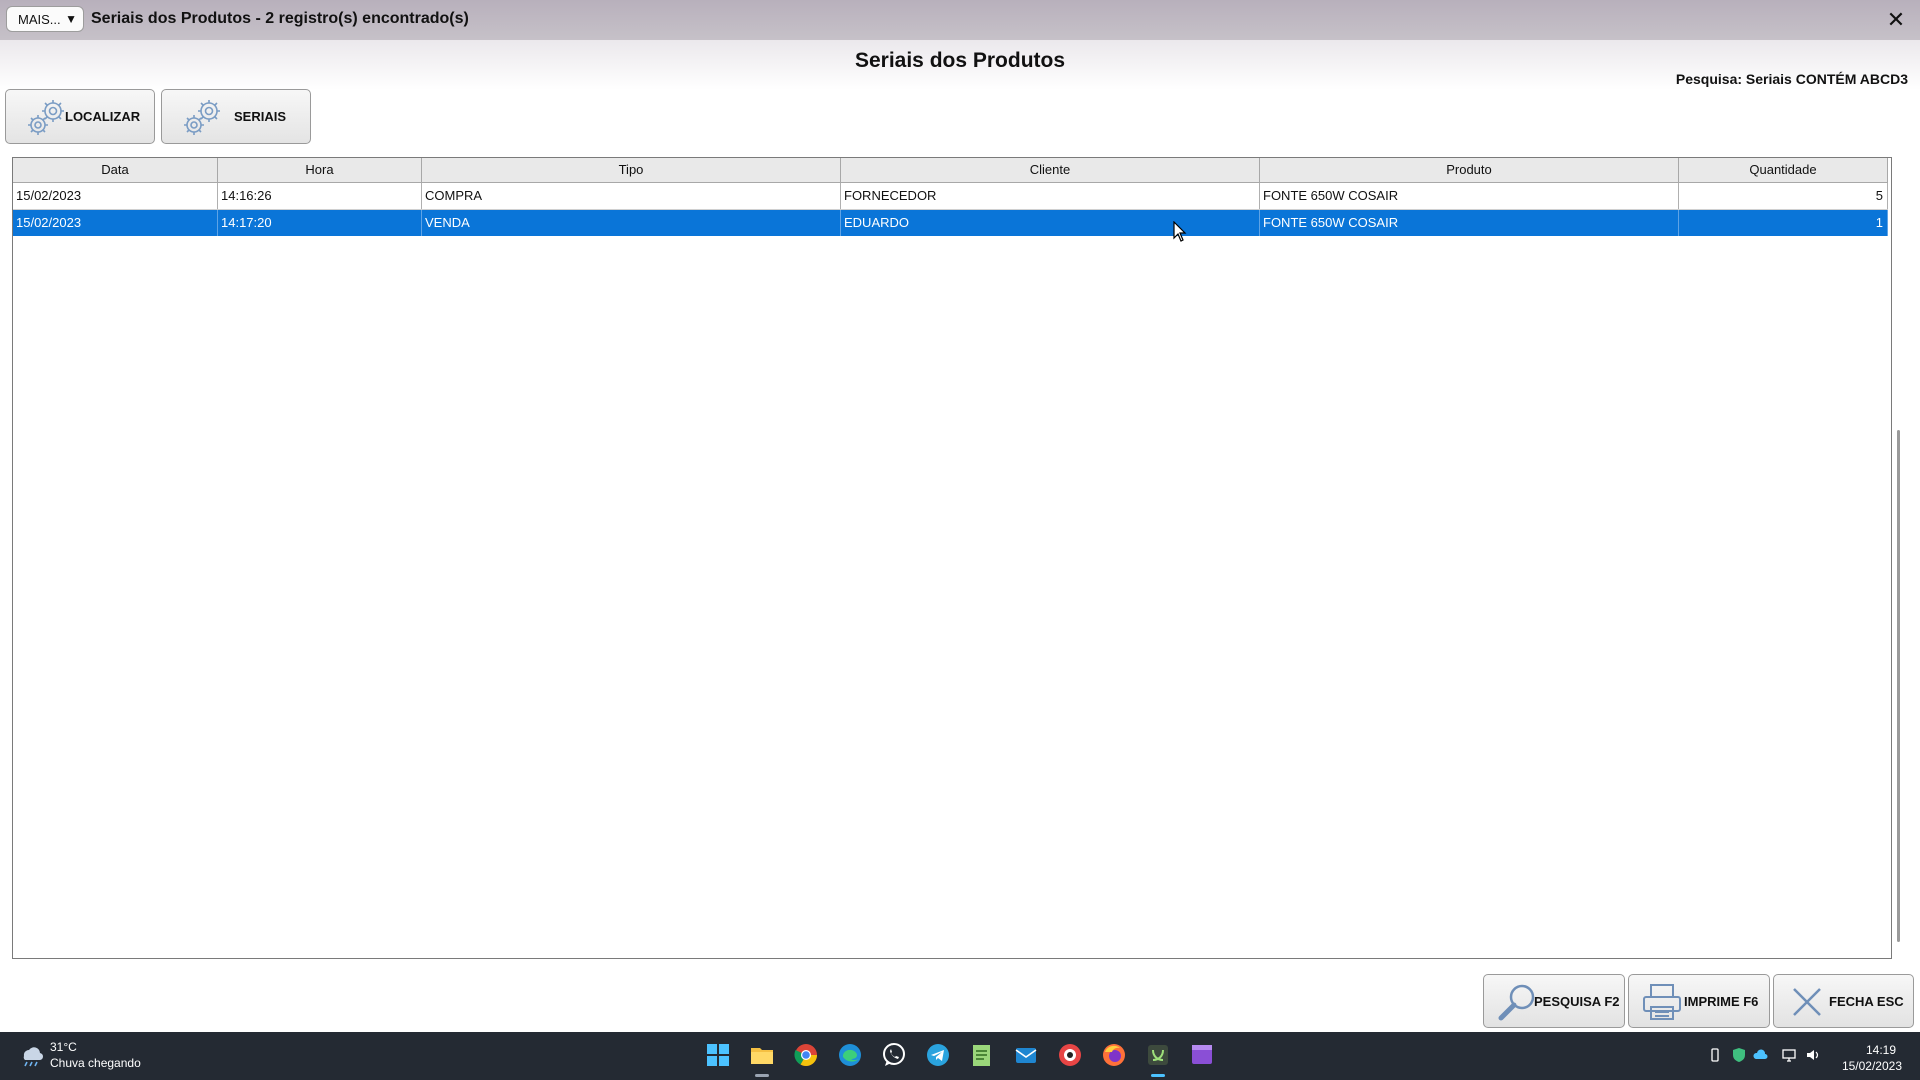  What do you see at coordinates (1721, 1001) in the screenshot?
I see `imprime-label: IMPRIME F6` at bounding box center [1721, 1001].